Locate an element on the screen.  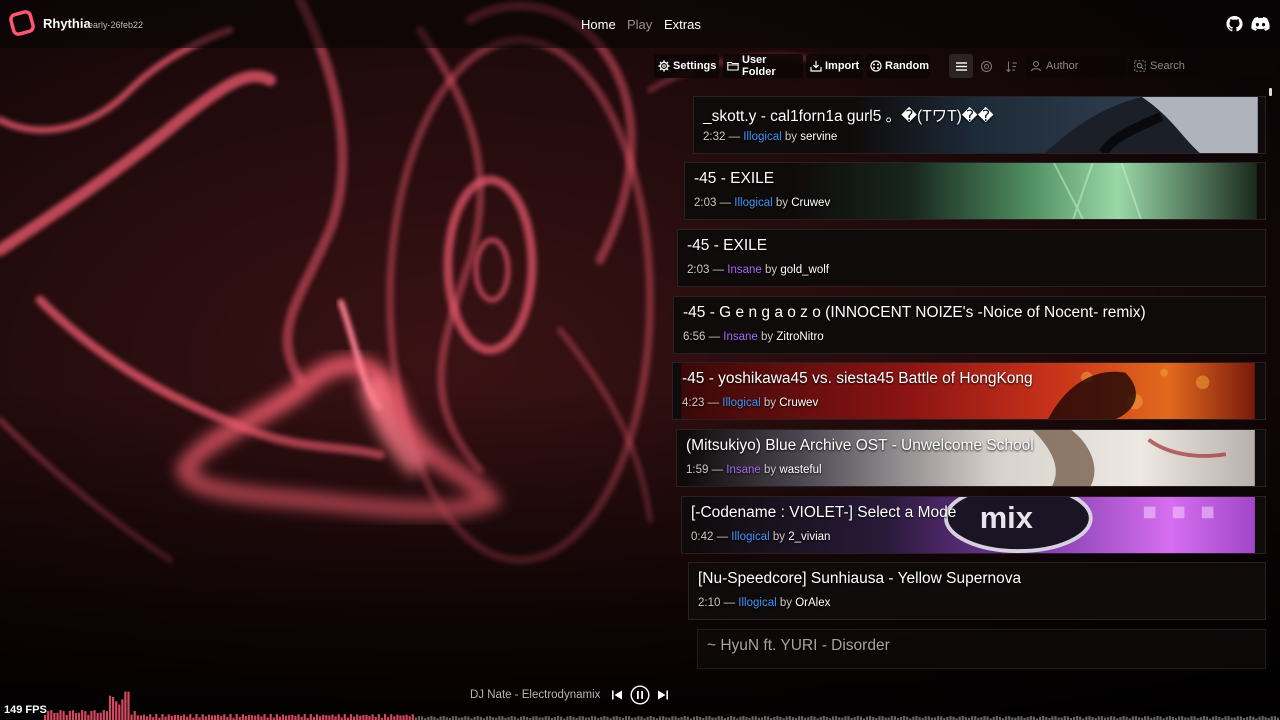
user-folder-button: User Folder is located at coordinates (763, 66).